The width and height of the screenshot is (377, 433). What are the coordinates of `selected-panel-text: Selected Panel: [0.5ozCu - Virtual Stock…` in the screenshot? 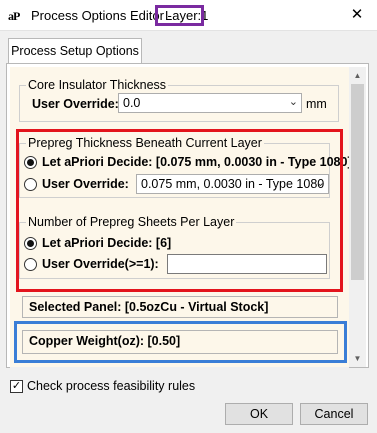 It's located at (149, 307).